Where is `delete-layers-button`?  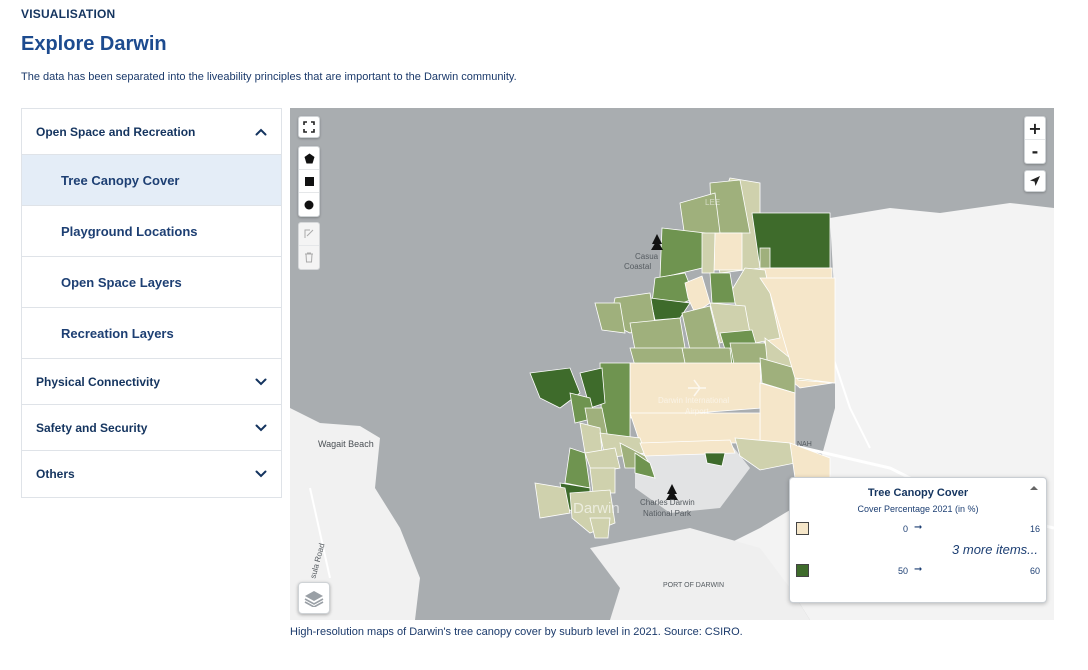
delete-layers-button is located at coordinates (309, 257).